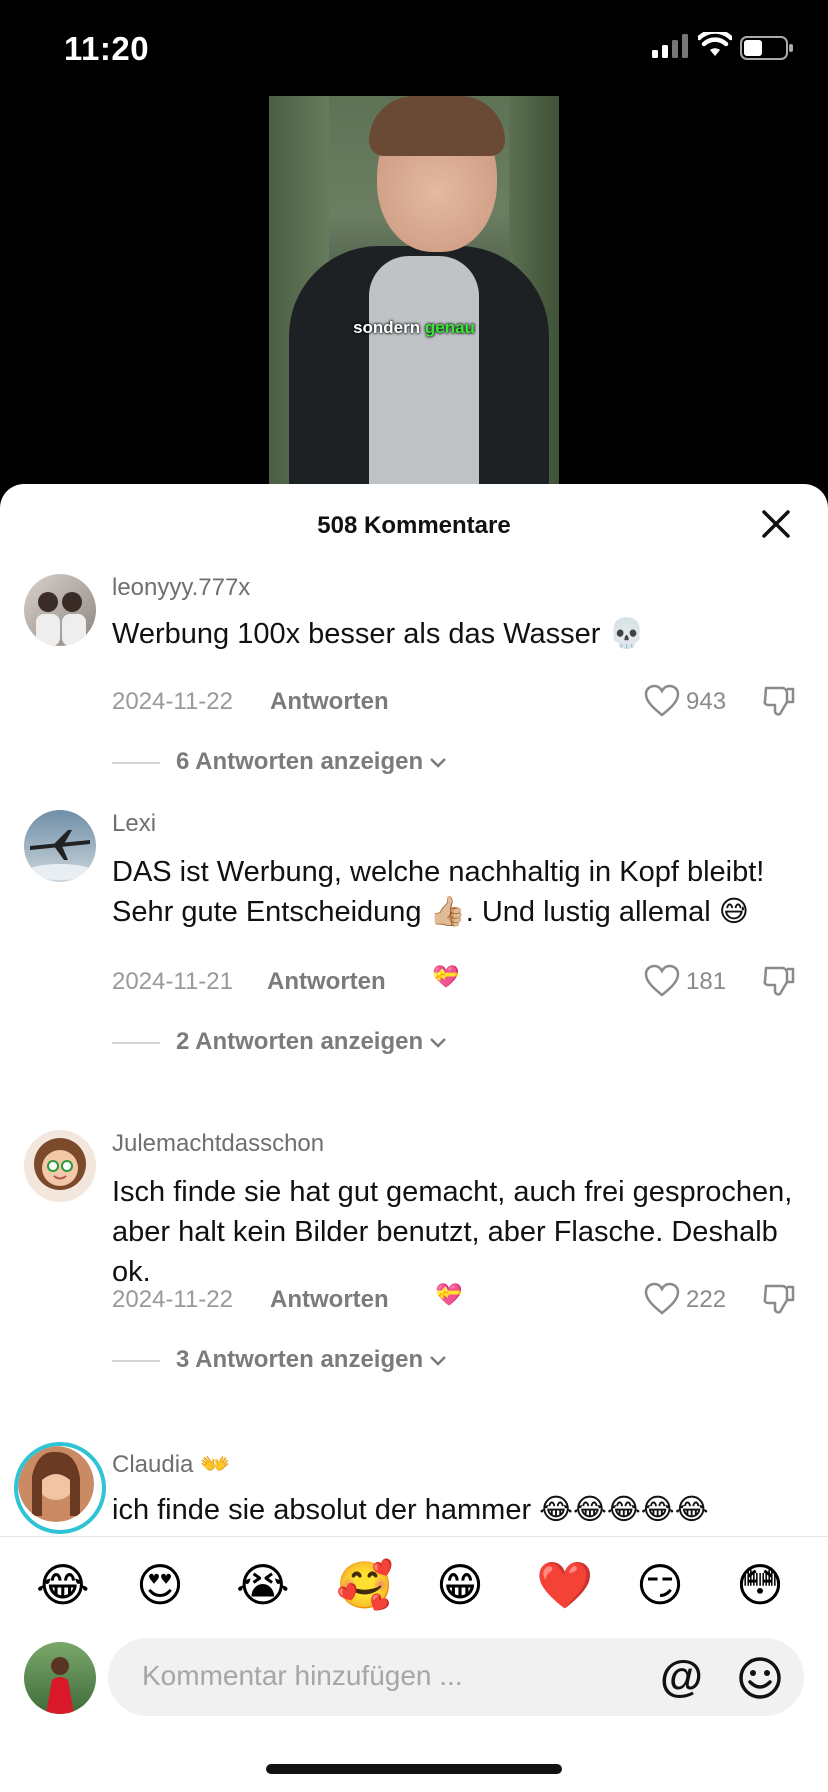 This screenshot has height=1792, width=828. Describe the element at coordinates (760, 1585) in the screenshot. I see `emoji-button: 😳` at that location.